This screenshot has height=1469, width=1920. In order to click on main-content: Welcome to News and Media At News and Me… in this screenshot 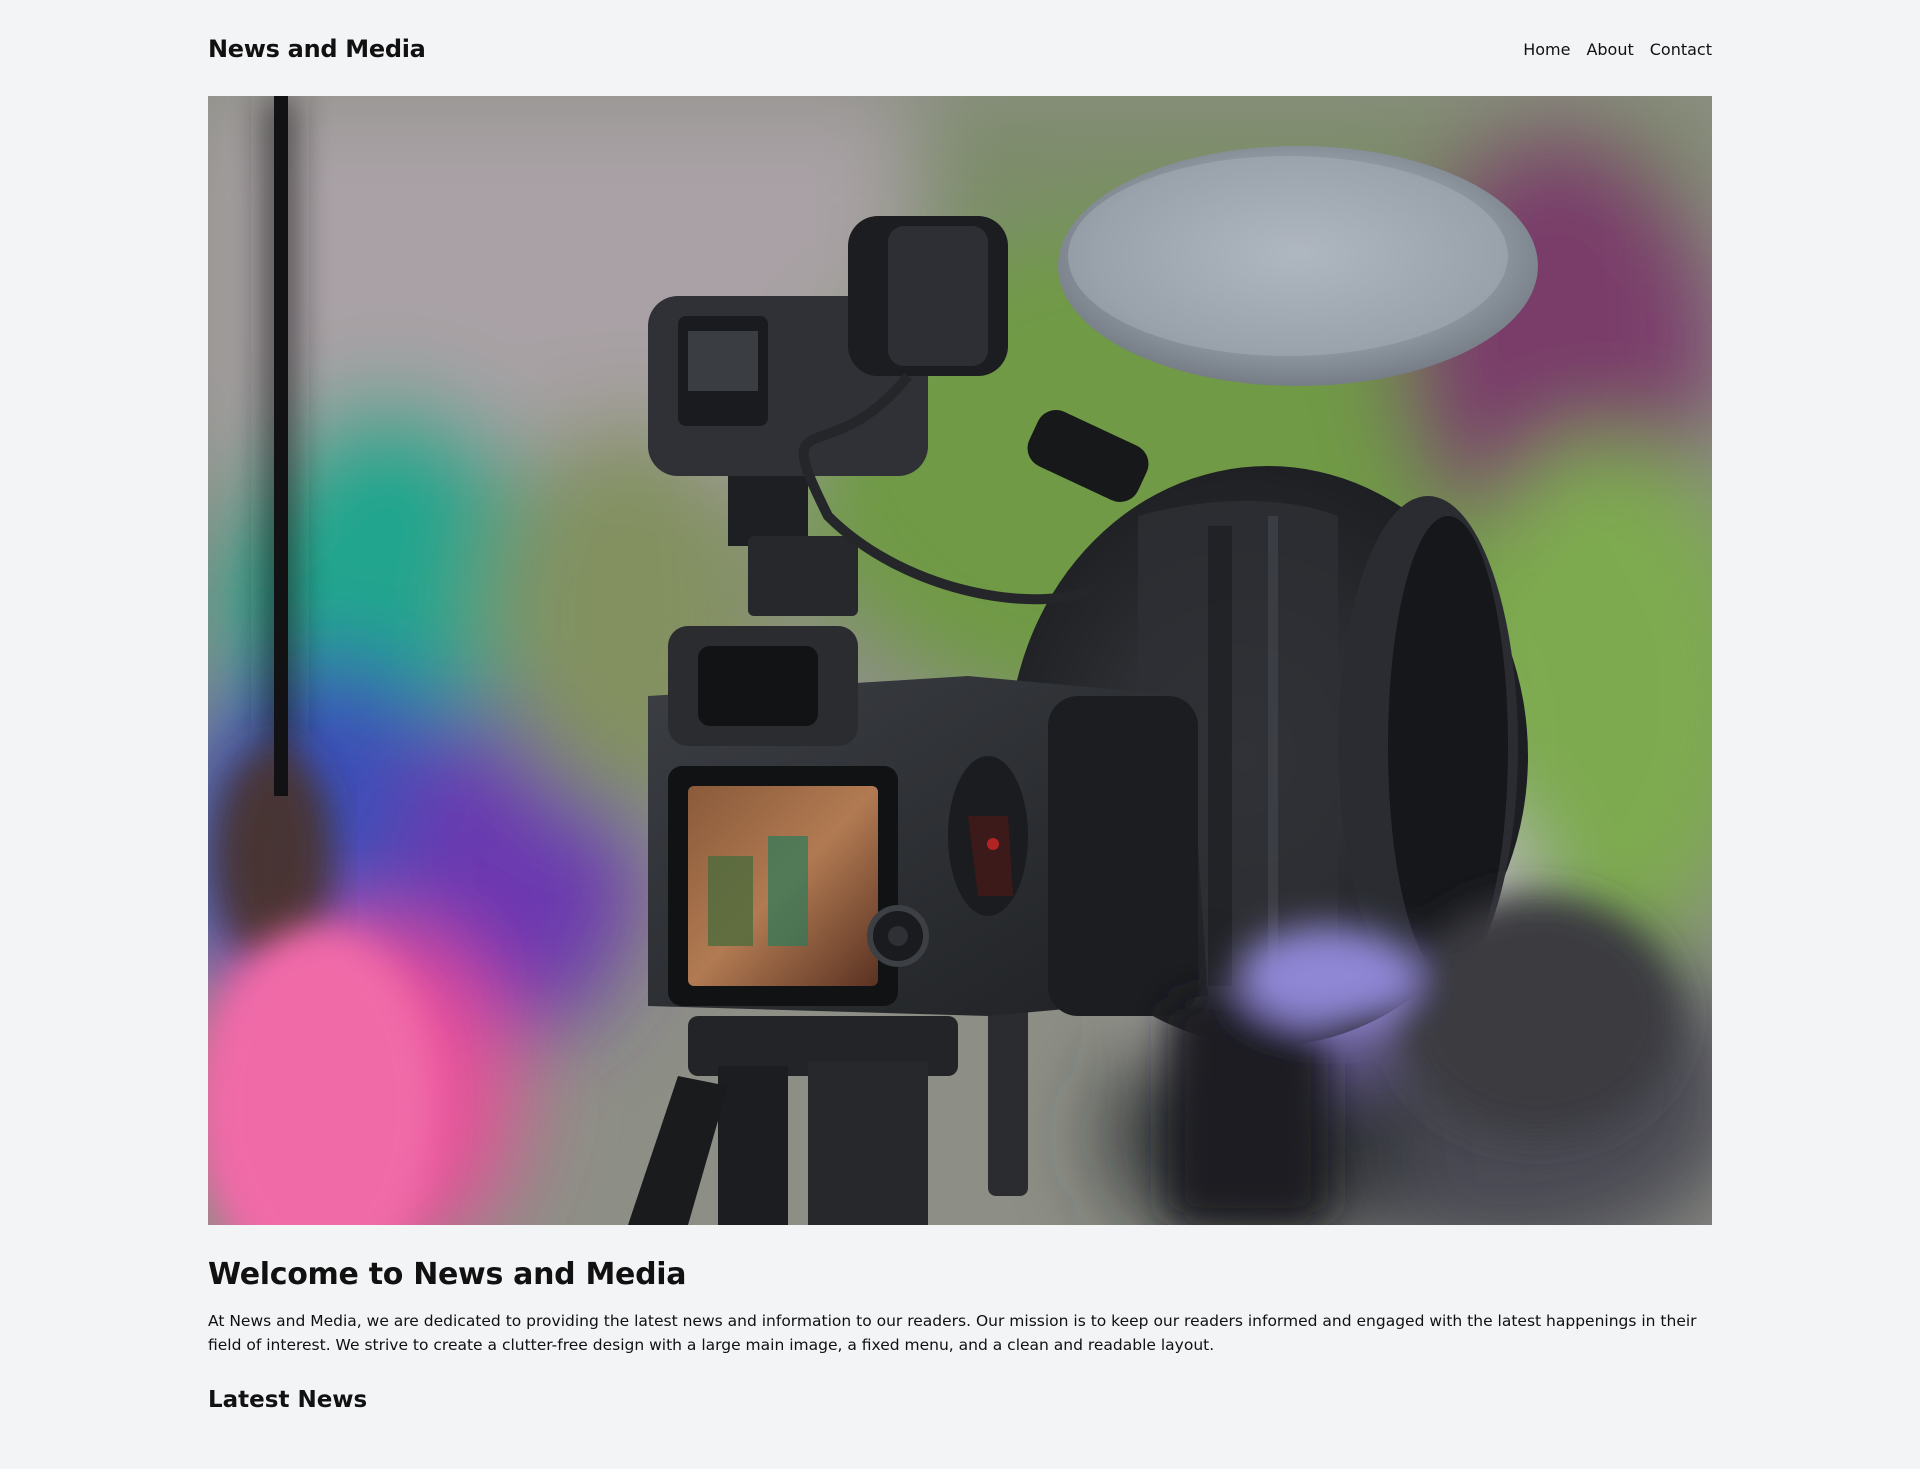, I will do `click(960, 1335)`.